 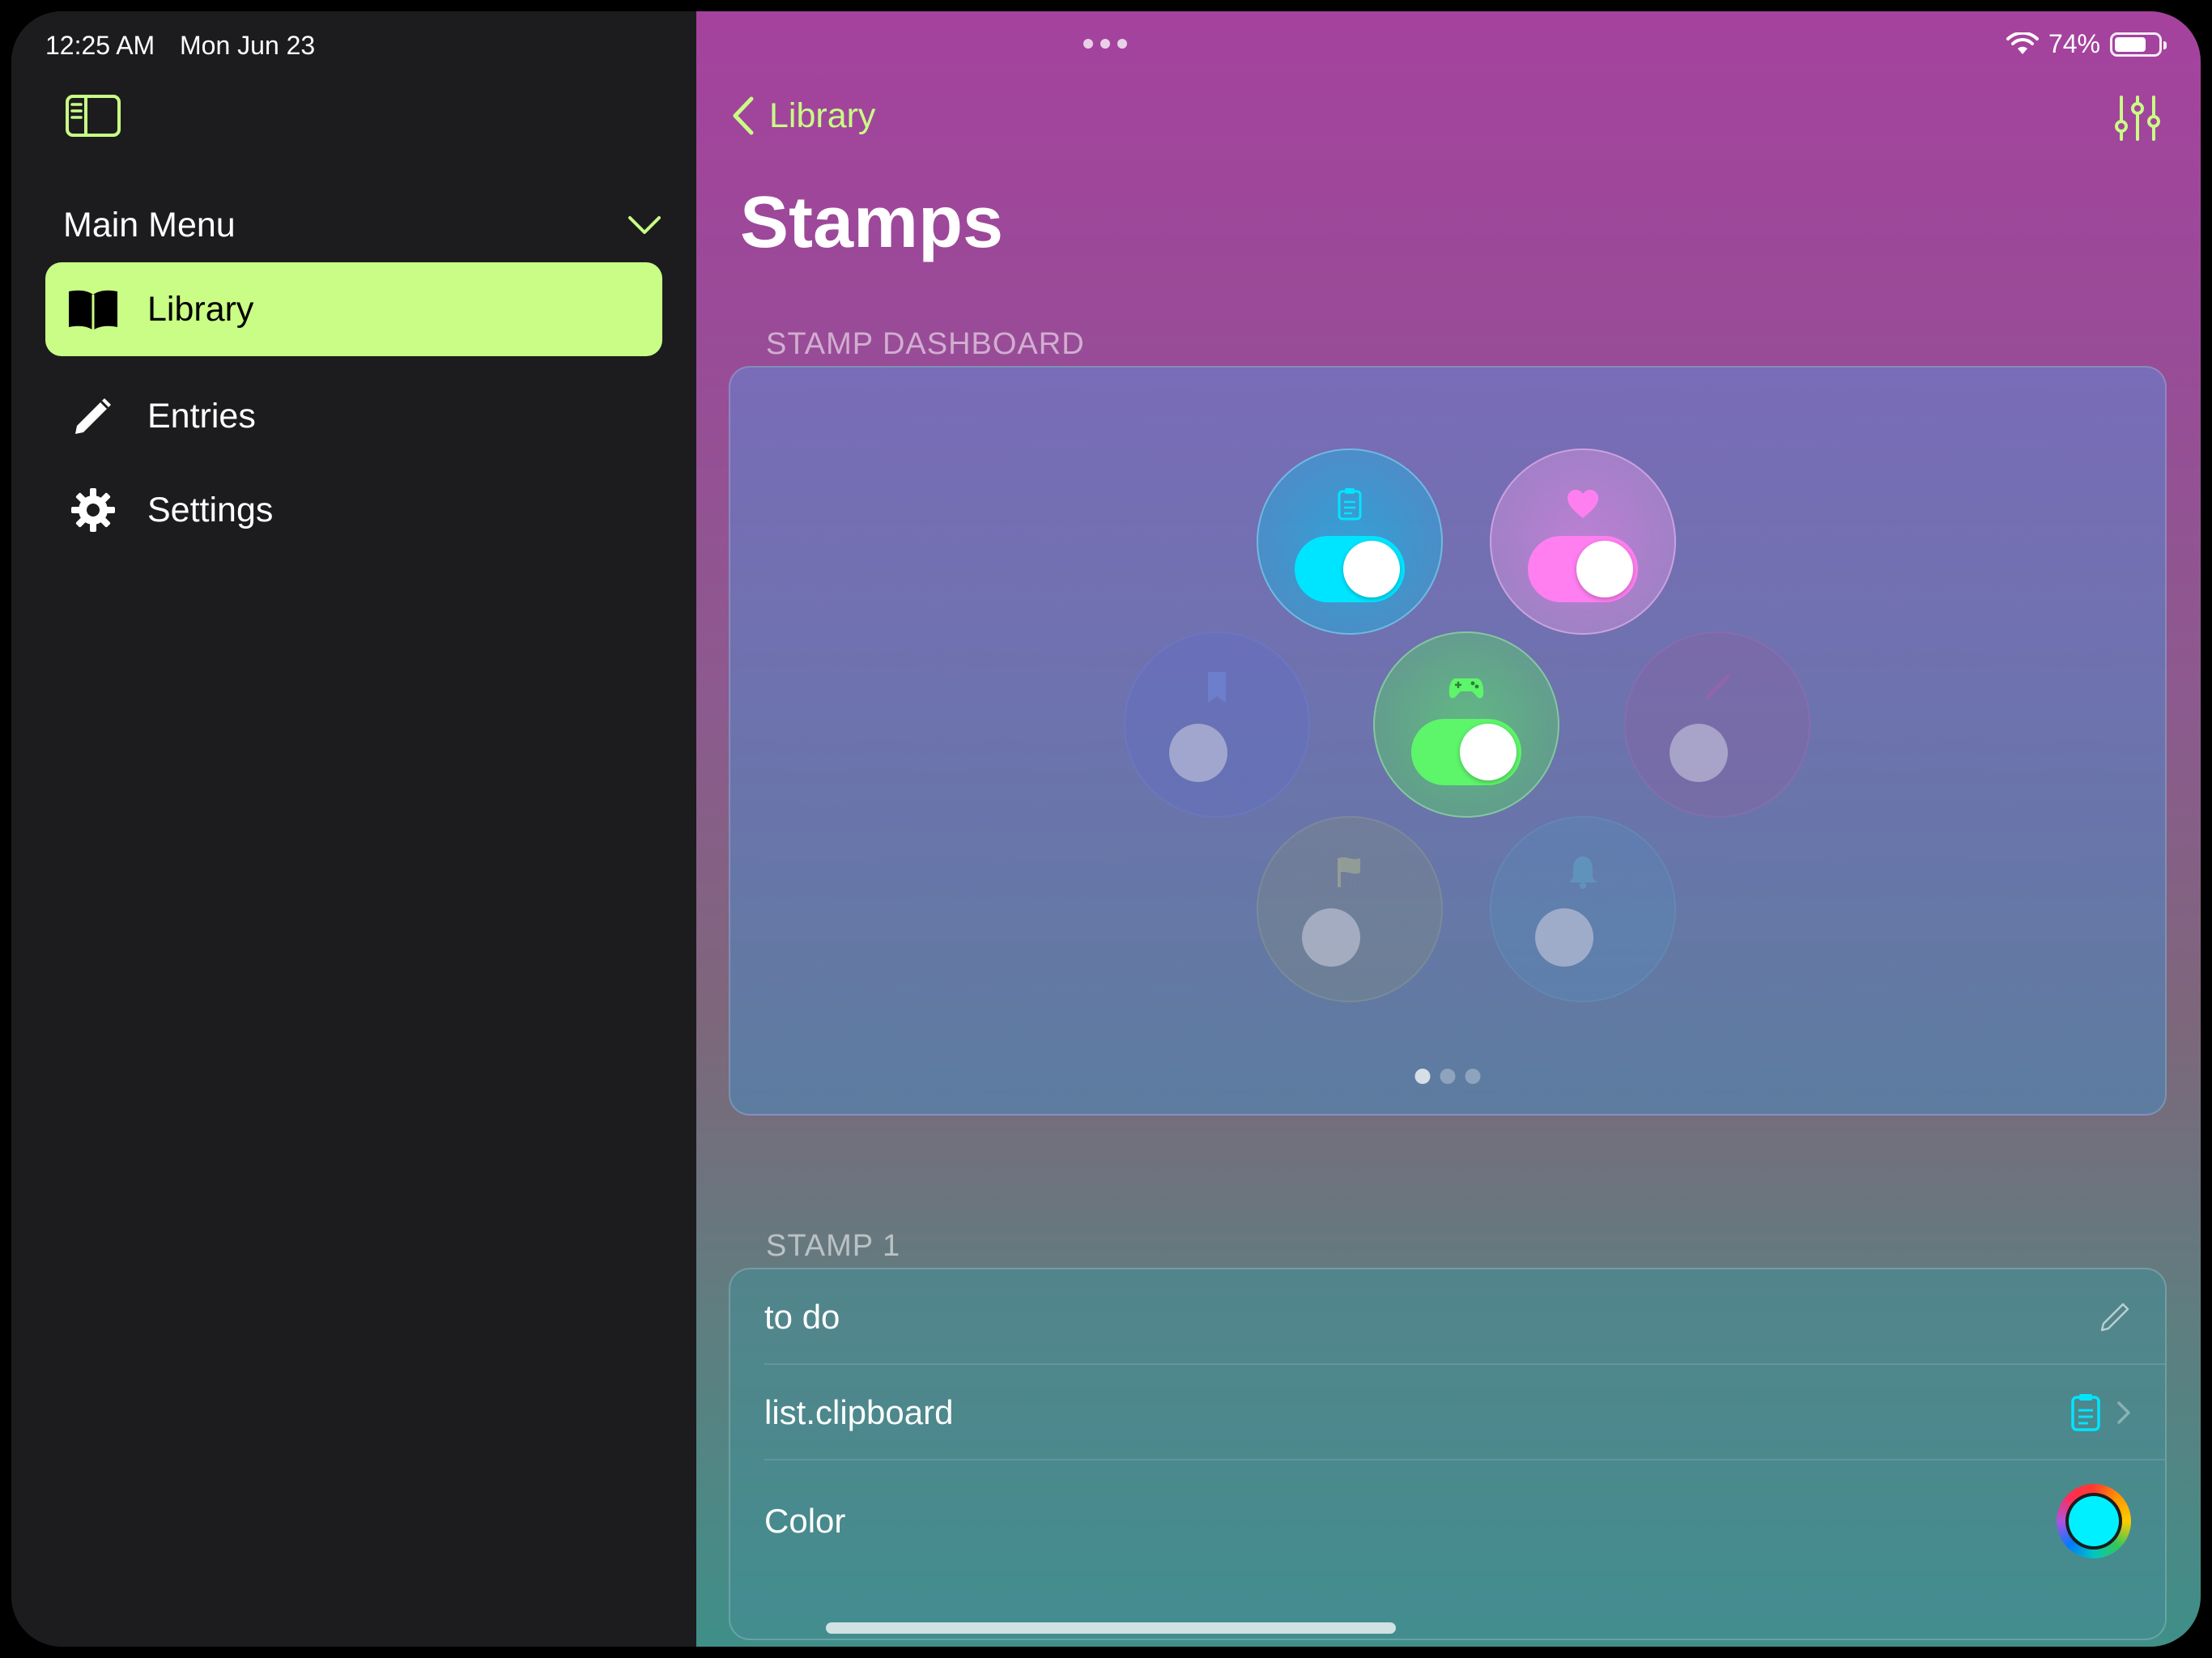 What do you see at coordinates (100, 45) in the screenshot?
I see `status-time: 12:25 AM` at bounding box center [100, 45].